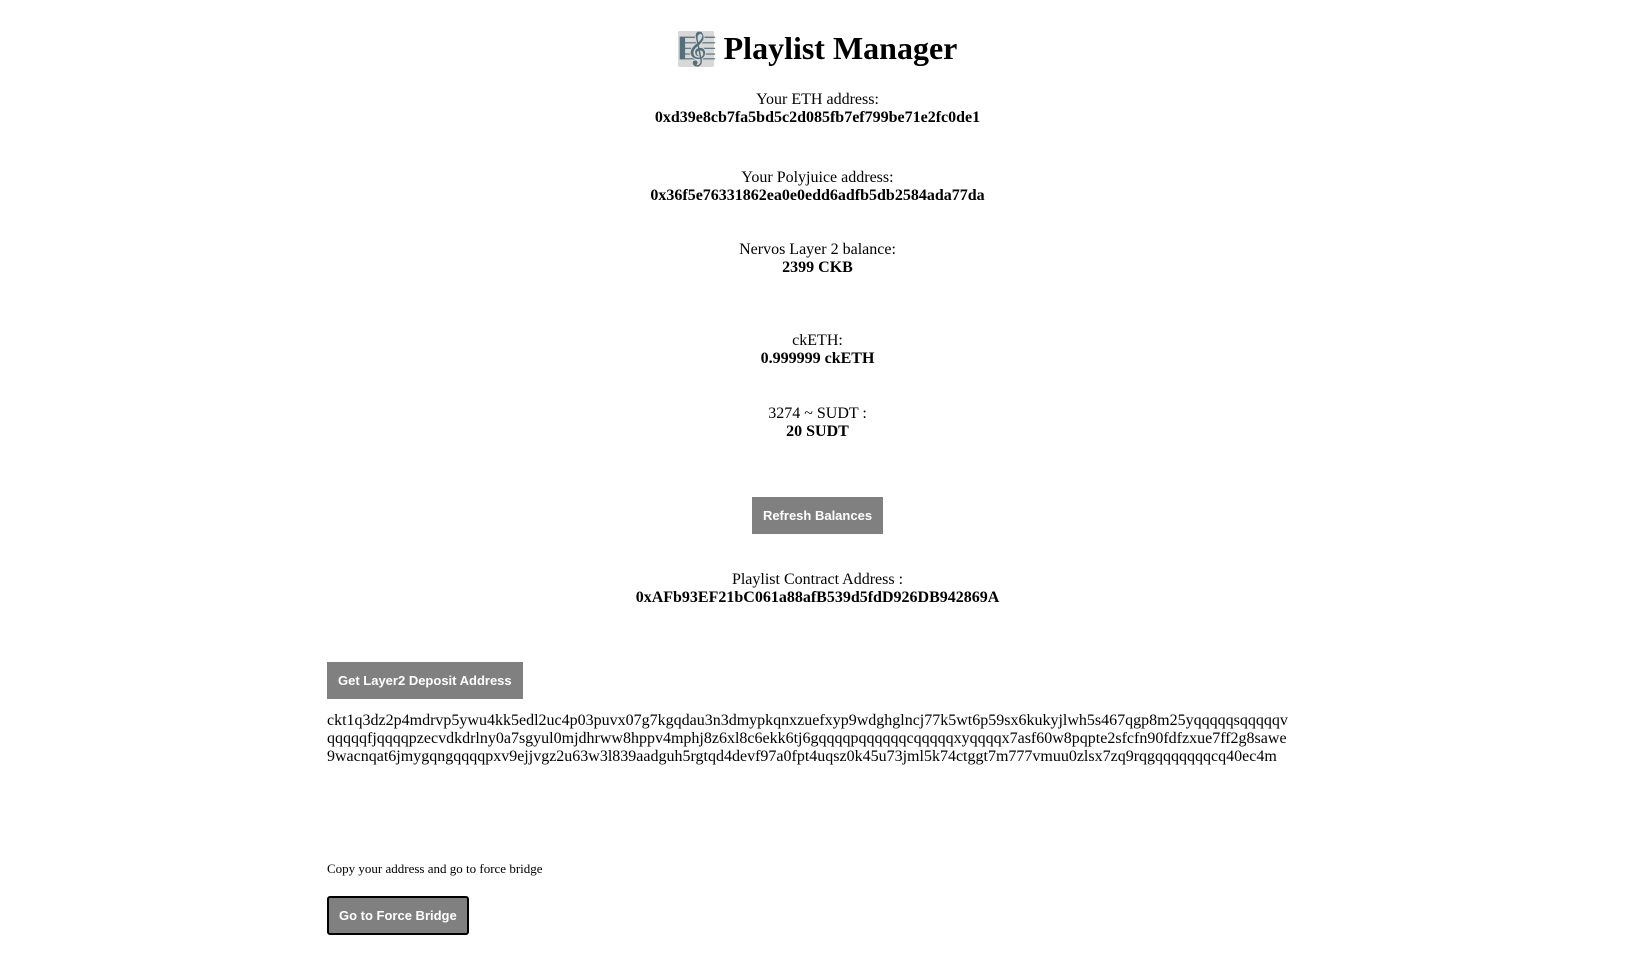 The image size is (1635, 967). Describe the element at coordinates (817, 579) in the screenshot. I see `contract-address-label: Playlist Contract Address :` at that location.